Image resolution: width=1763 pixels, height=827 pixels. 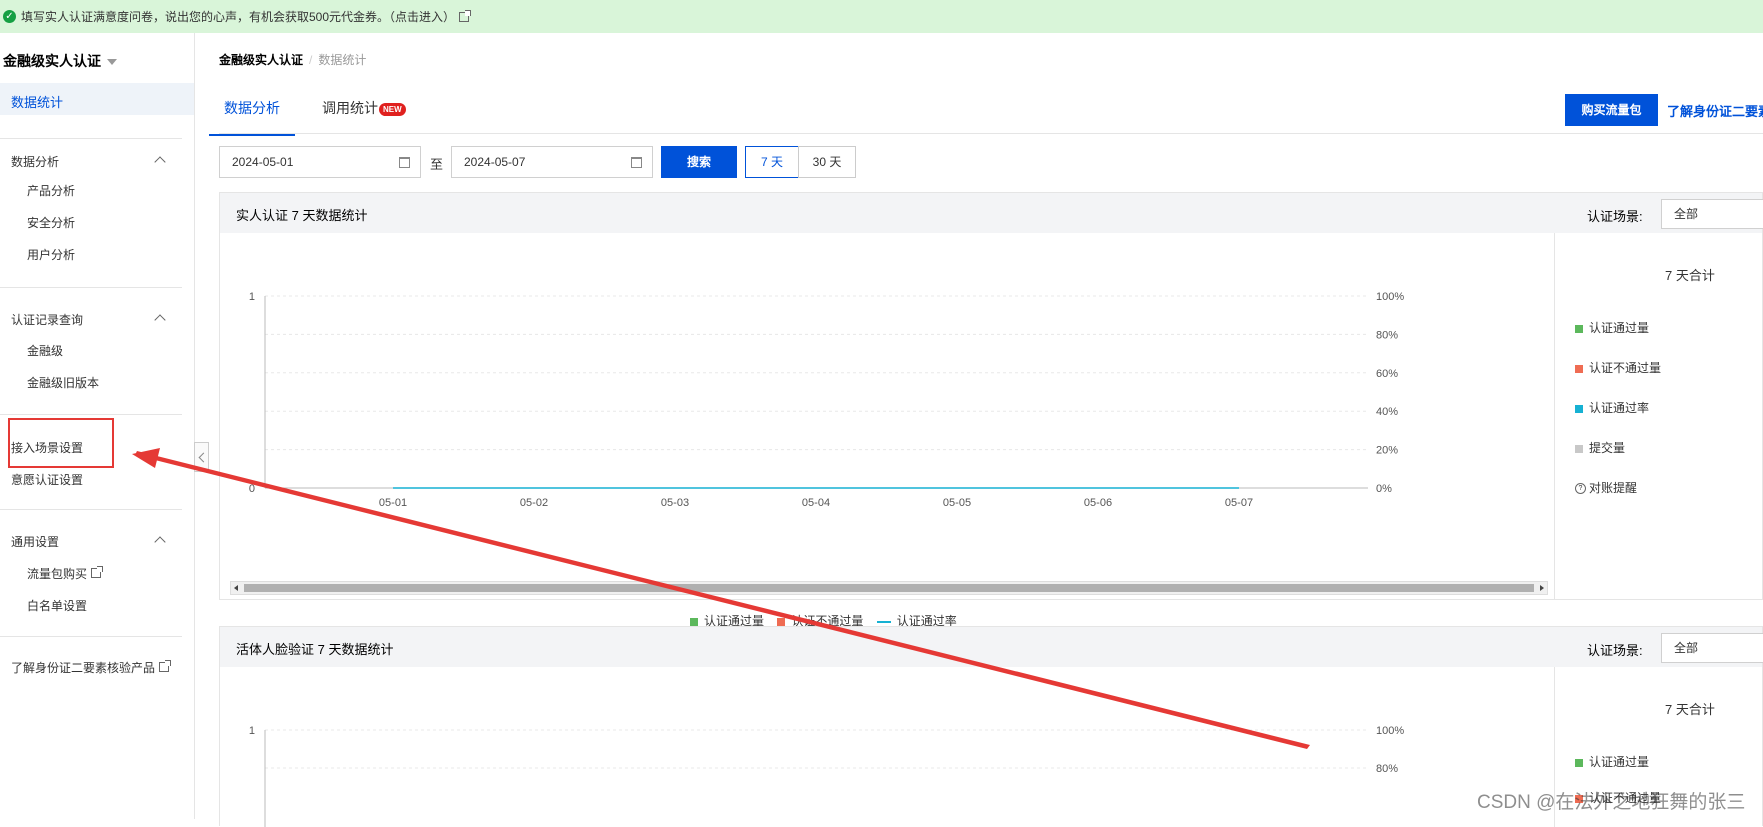 I want to click on y-left-tick-label: 0, so click(x=252, y=489).